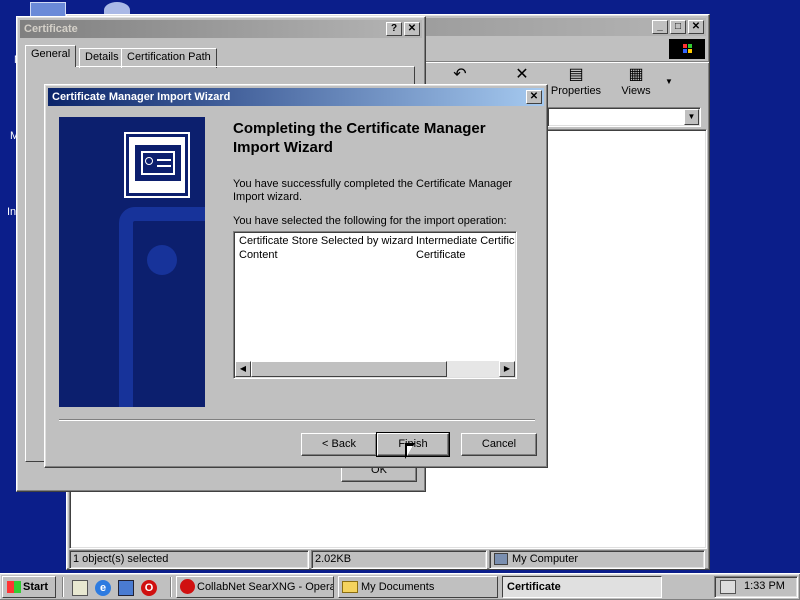 The image size is (800, 600). Describe the element at coordinates (687, 49) in the screenshot. I see `windows-logo-icon` at that location.